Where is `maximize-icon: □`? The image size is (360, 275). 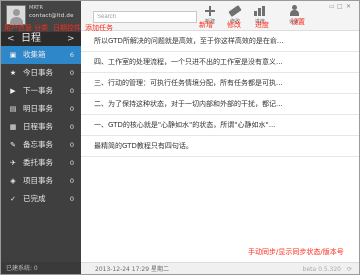
maximize-icon: □ is located at coordinates (340, 6).